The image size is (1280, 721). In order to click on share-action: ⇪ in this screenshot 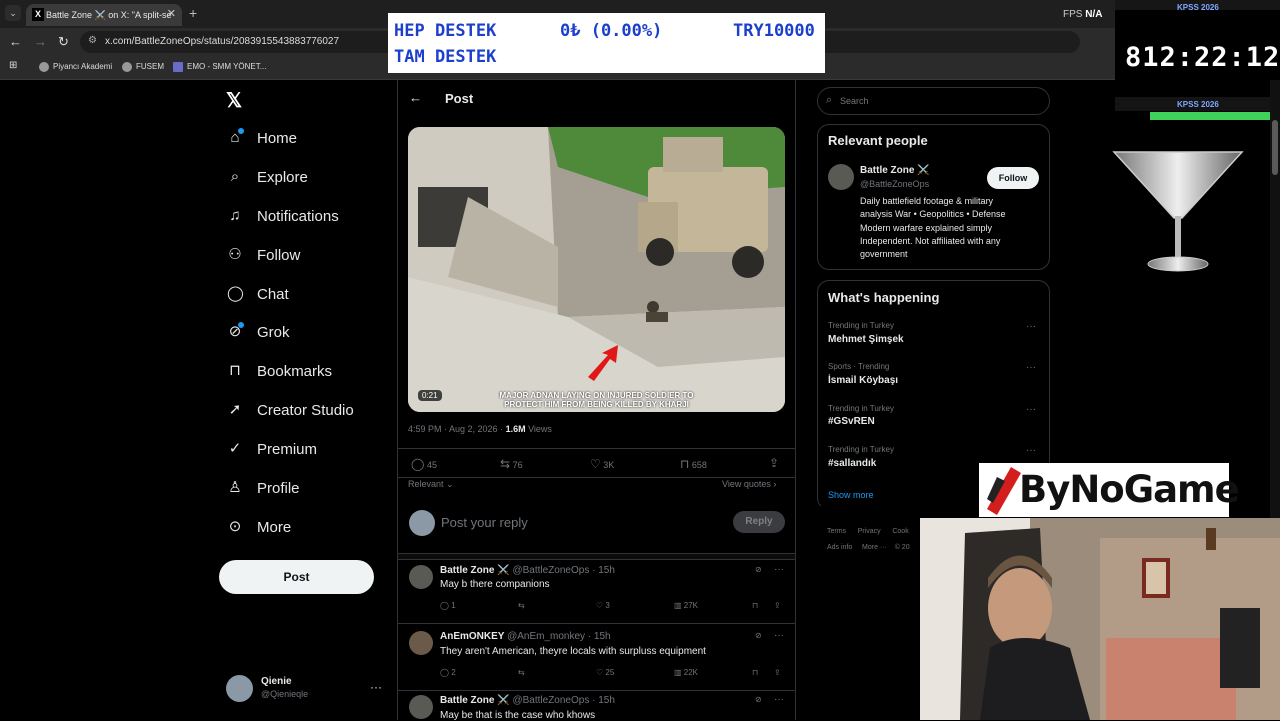, I will do `click(774, 463)`.